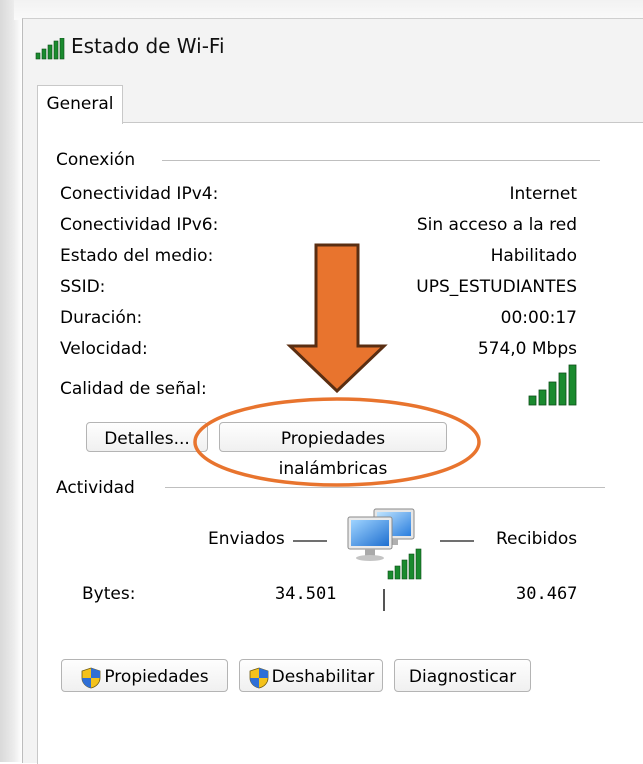 The image size is (643, 764). Describe the element at coordinates (527, 349) in the screenshot. I see `speed-value: 574,0 Mbps` at that location.